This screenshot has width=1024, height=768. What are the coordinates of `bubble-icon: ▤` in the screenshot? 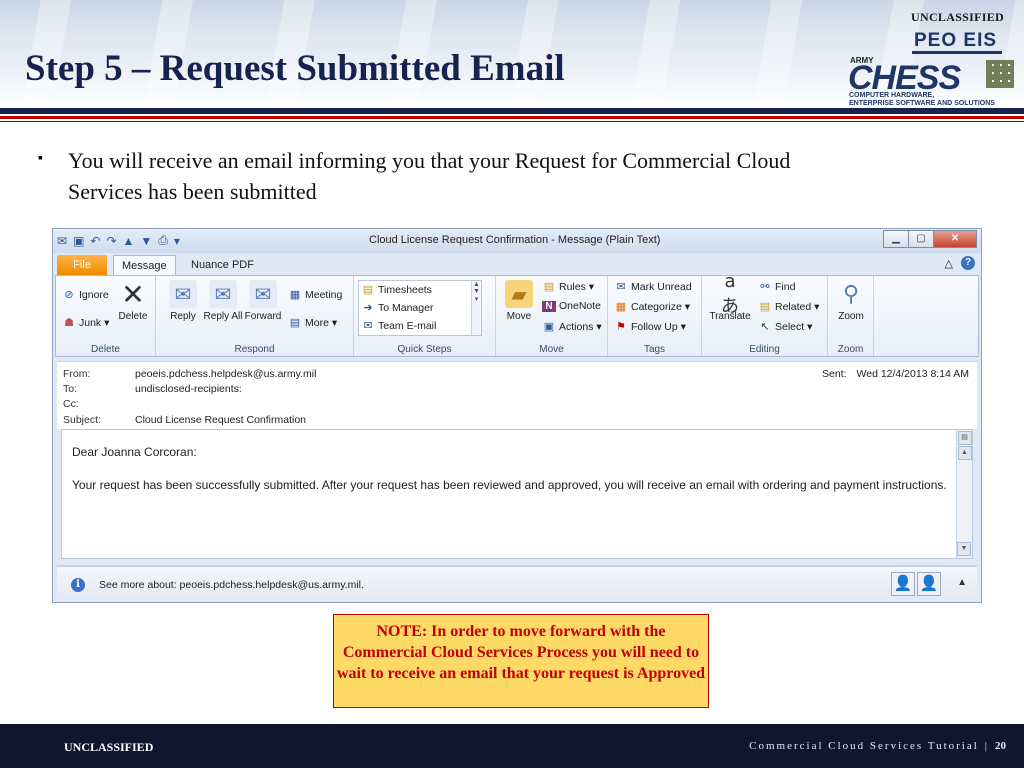 It's located at (964, 438).